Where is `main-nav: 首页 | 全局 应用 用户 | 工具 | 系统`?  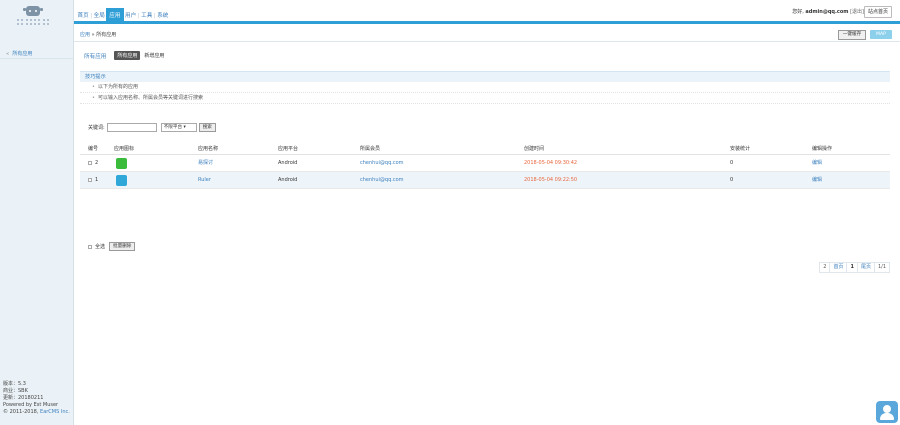
main-nav: 首页 | 全局 应用 用户 | 工具 | 系统 is located at coordinates (123, 16).